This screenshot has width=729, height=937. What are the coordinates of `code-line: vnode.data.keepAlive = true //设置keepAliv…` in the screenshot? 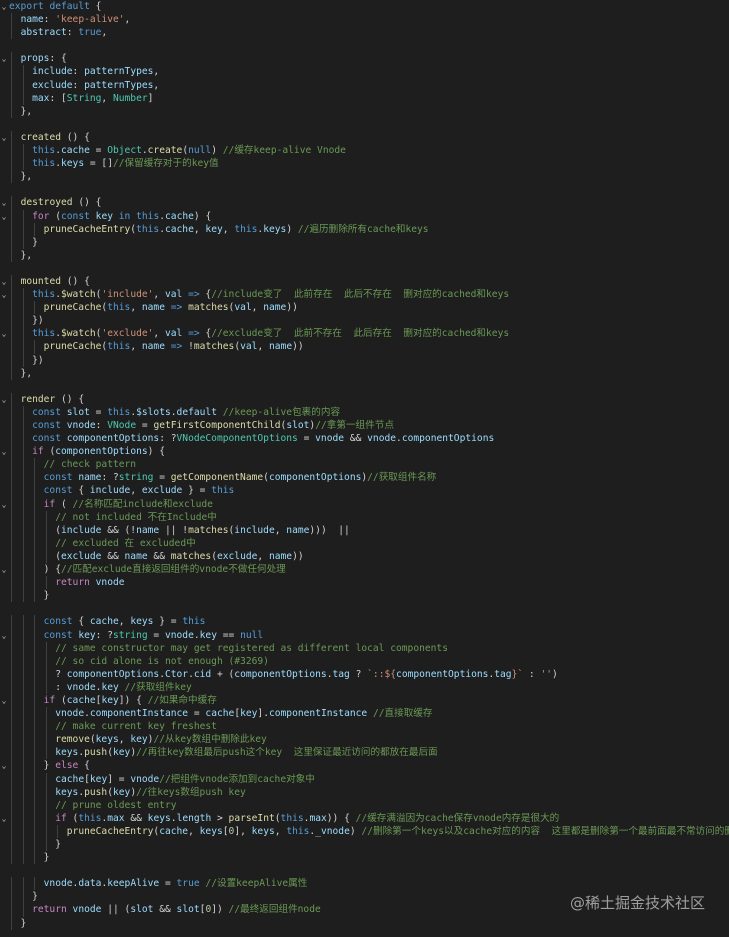 It's located at (364, 884).